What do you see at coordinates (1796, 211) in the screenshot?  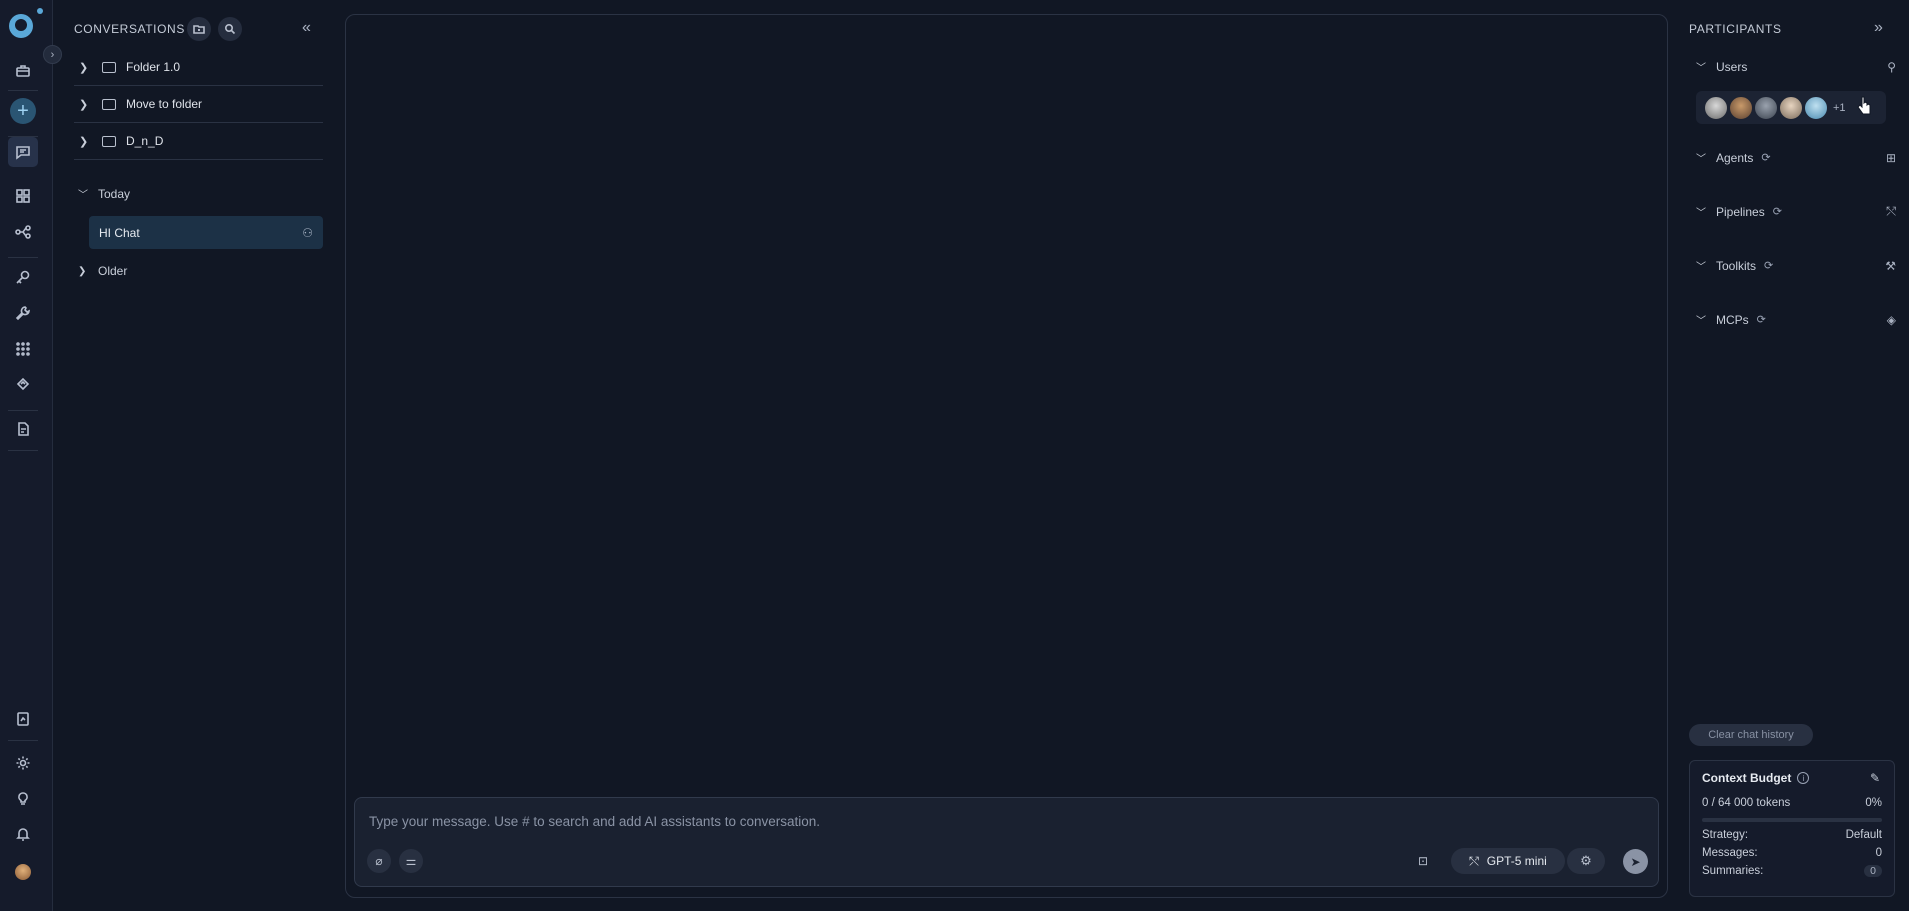 I see `section-pipelines: ﹀ Pipelines ⟳ ⤲` at bounding box center [1796, 211].